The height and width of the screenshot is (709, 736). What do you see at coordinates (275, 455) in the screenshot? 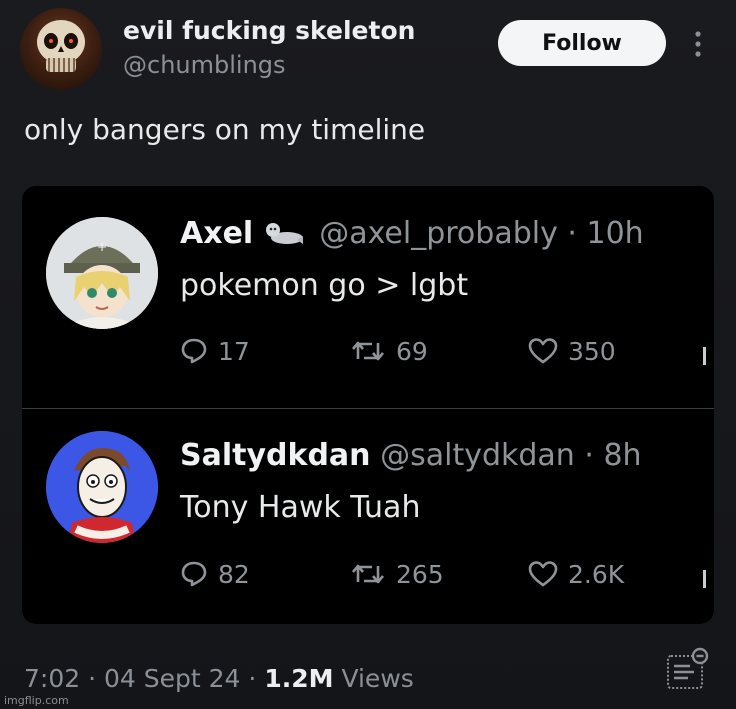
I see `reply-author-name: Saltydkdan` at bounding box center [275, 455].